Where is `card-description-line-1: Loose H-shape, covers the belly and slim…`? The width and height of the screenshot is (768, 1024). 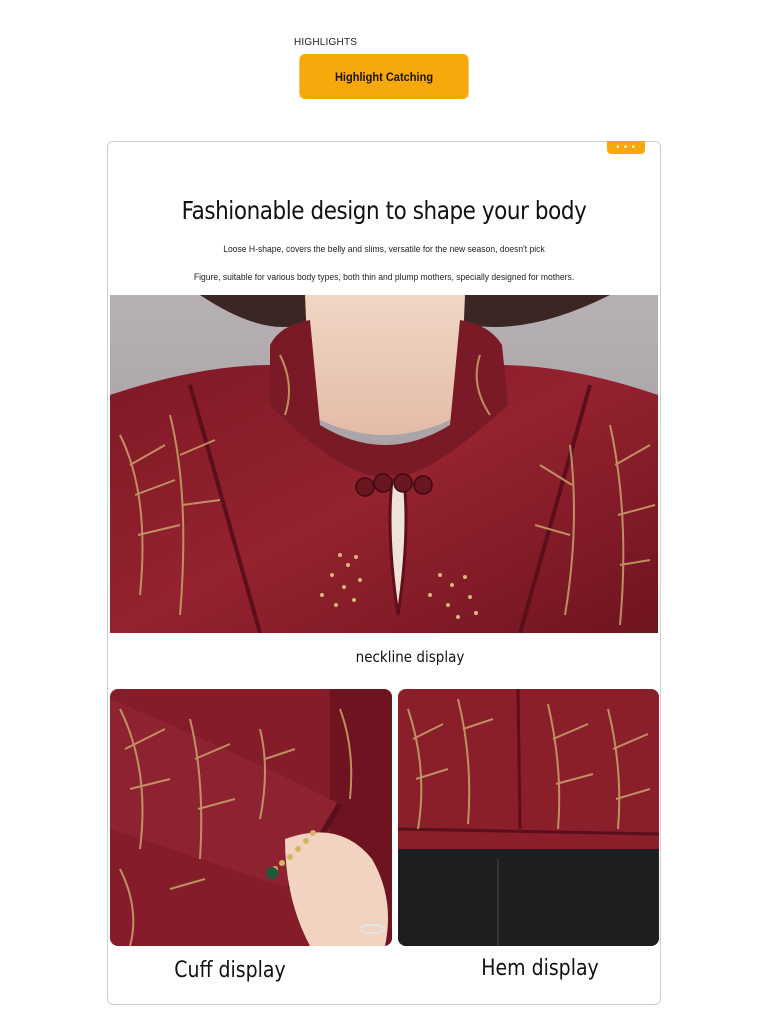 card-description-line-1: Loose H-shape, covers the belly and slim… is located at coordinates (384, 249).